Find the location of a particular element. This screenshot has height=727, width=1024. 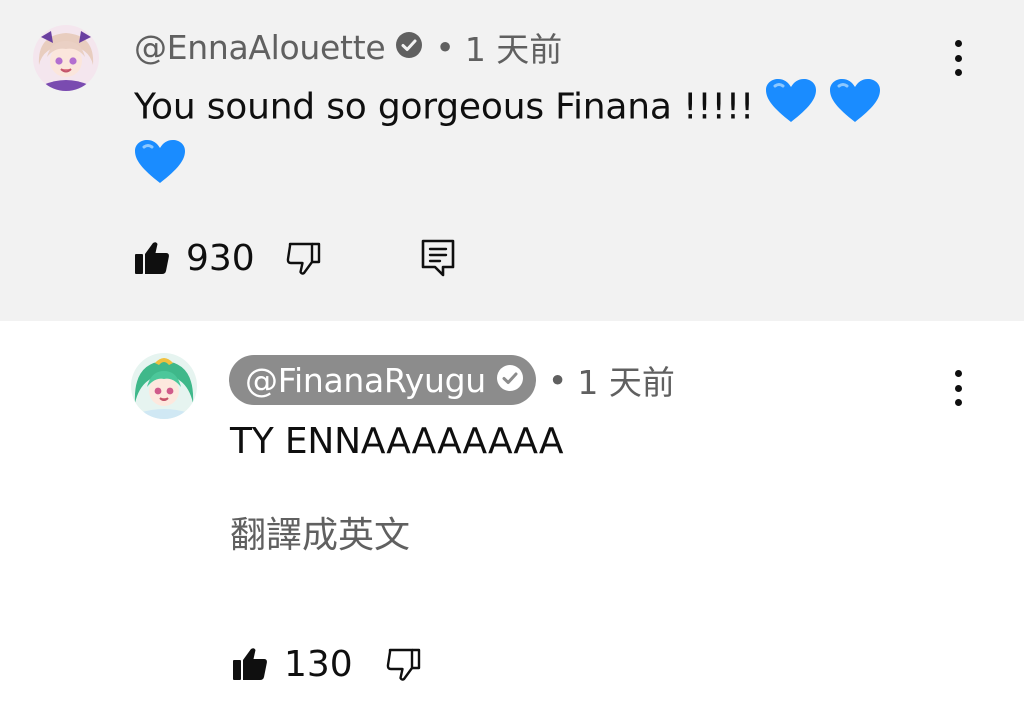

reply-header: @FinanaRyugu • 1 天前 is located at coordinates (452, 380).